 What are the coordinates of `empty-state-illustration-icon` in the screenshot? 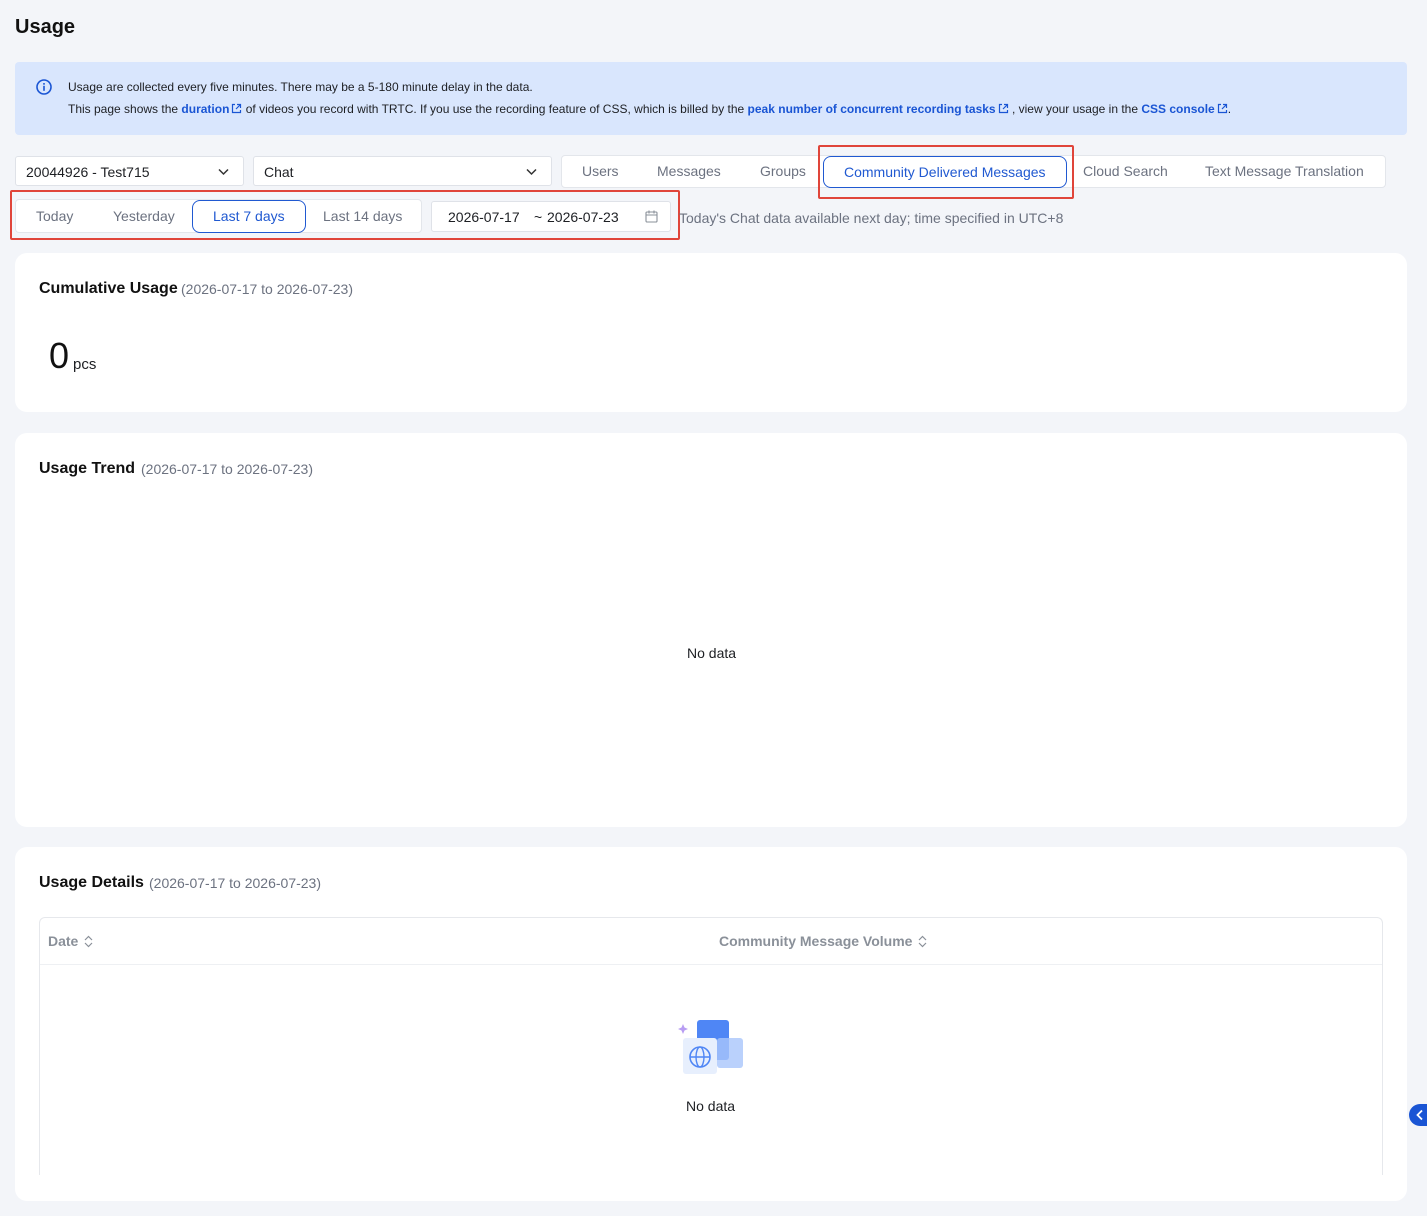 It's located at (710, 1047).